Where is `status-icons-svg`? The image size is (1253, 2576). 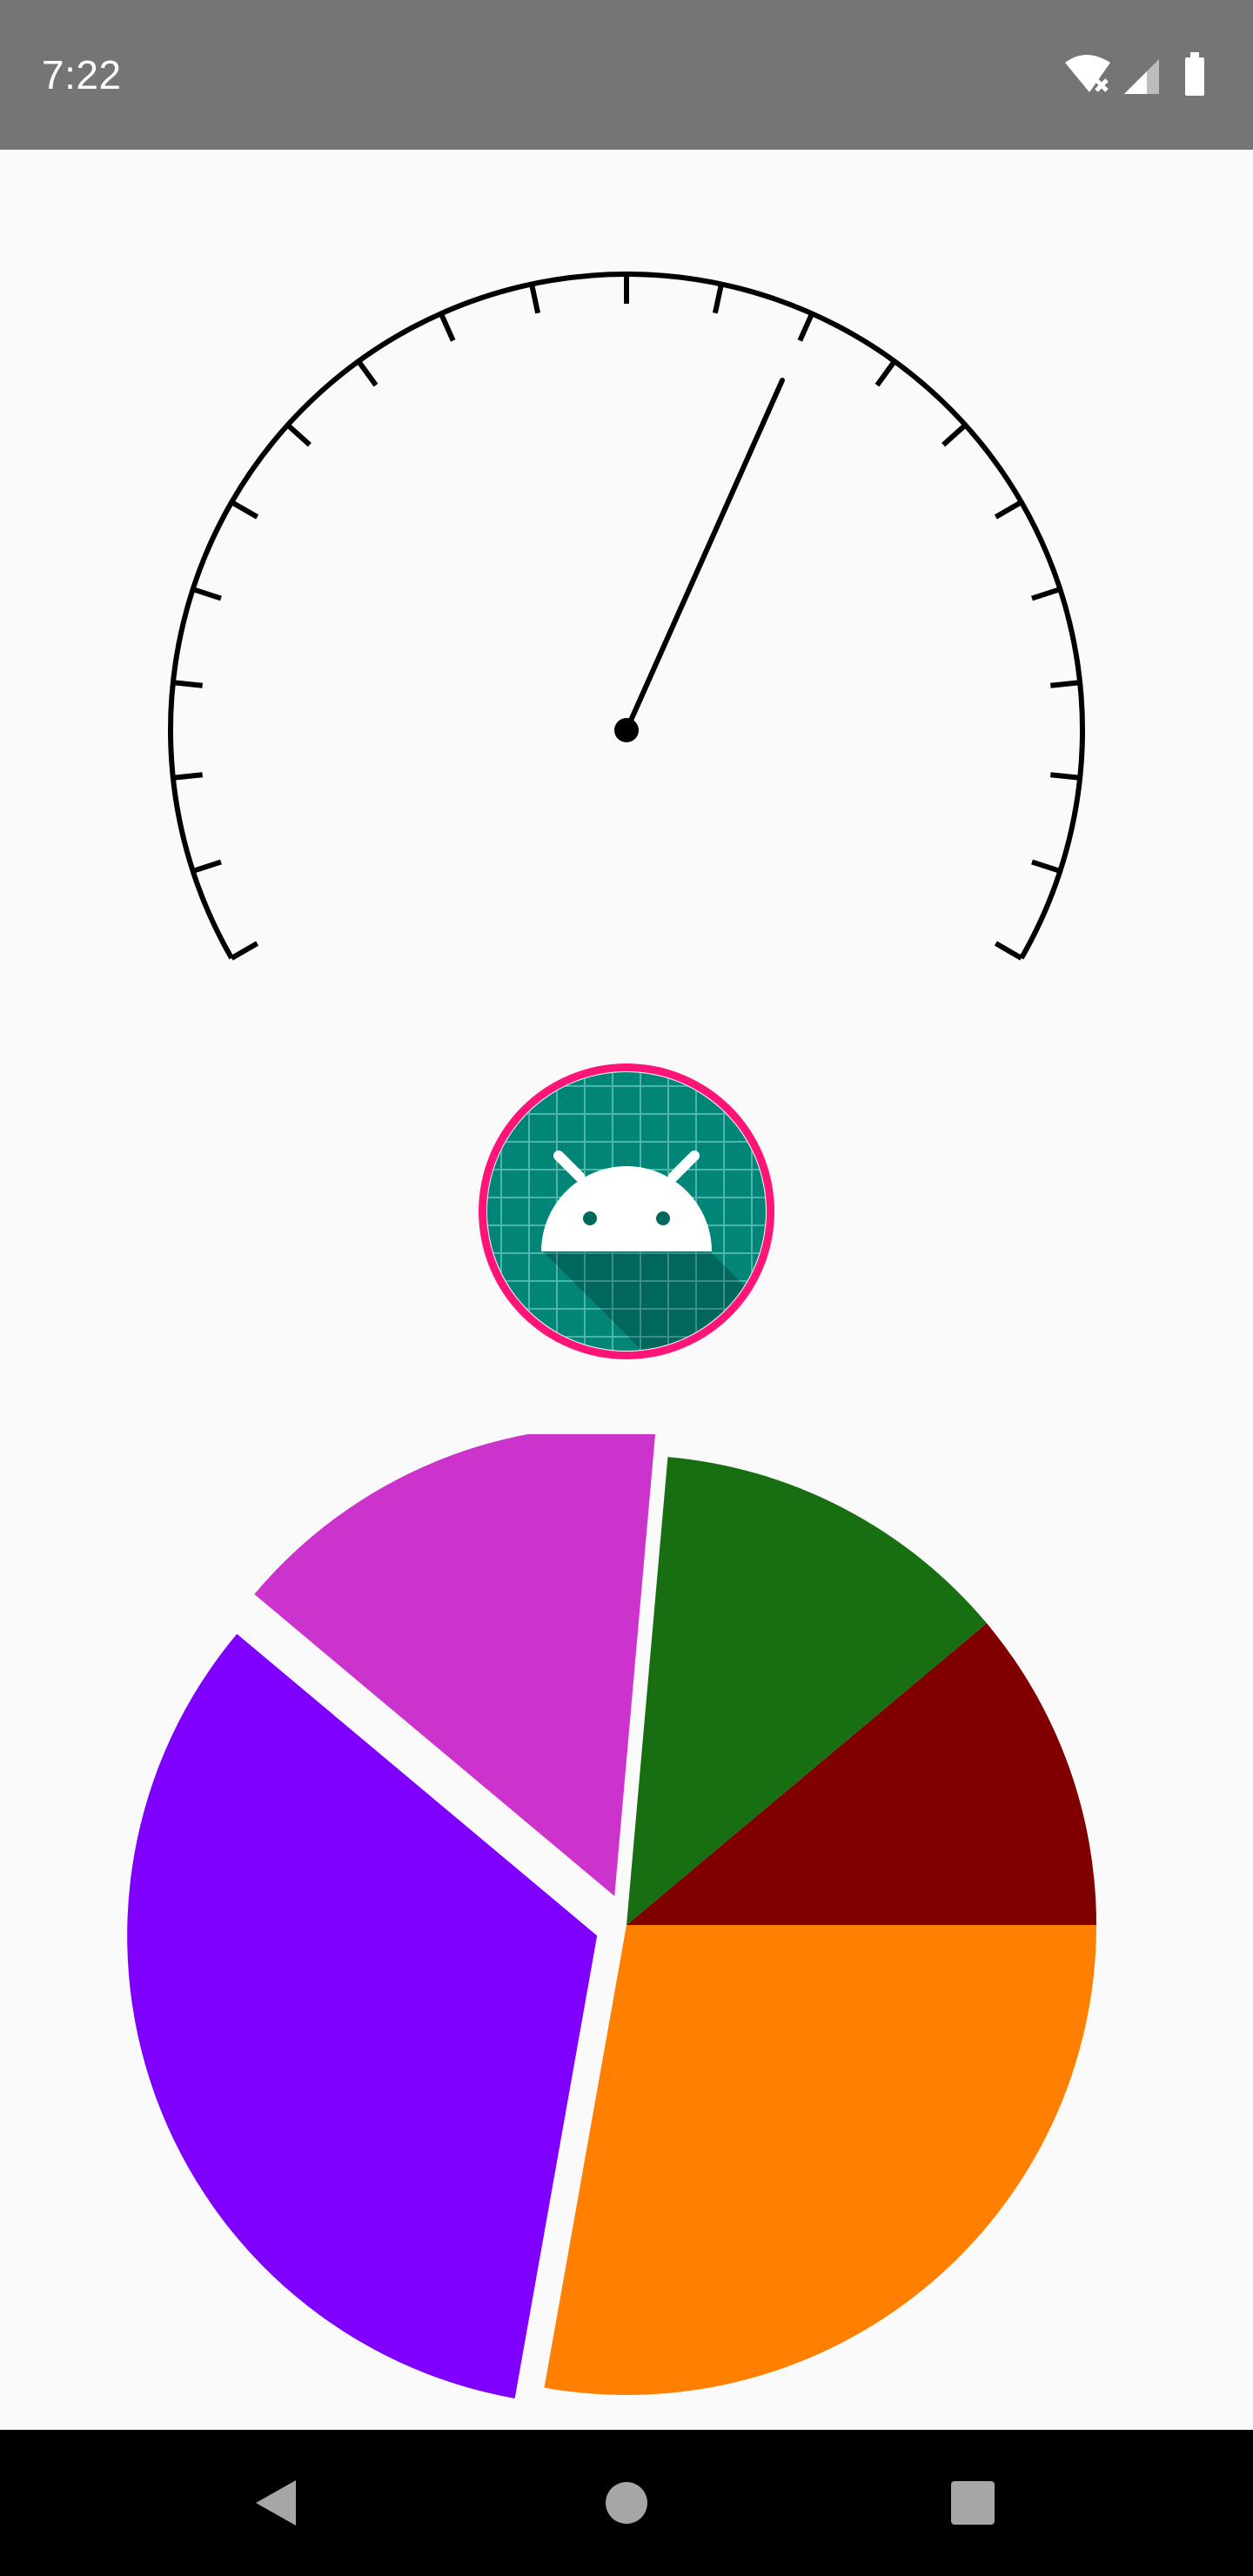 status-icons-svg is located at coordinates (1134, 74).